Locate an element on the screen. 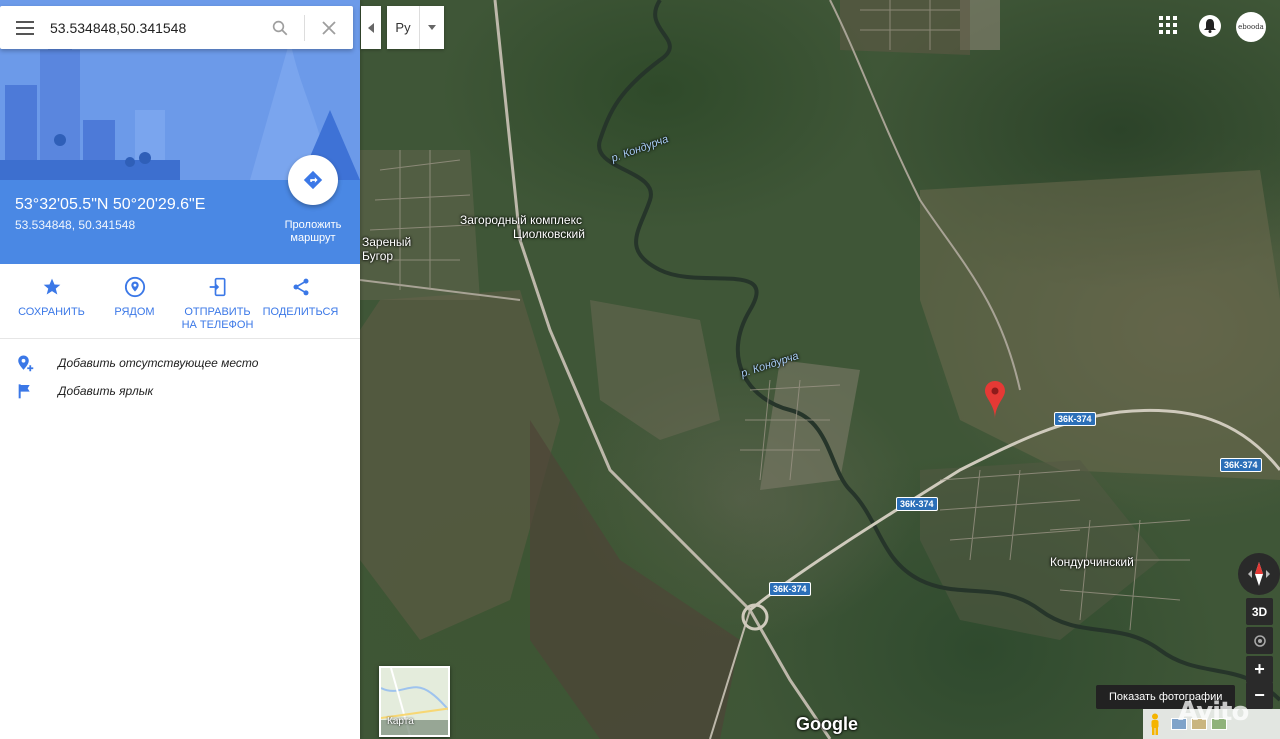  google-apps-button is located at coordinates (1168, 25).